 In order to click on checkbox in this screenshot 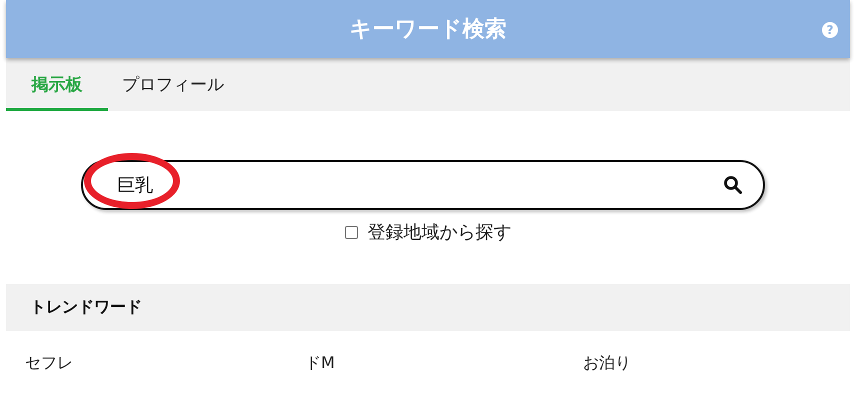, I will do `click(351, 232)`.